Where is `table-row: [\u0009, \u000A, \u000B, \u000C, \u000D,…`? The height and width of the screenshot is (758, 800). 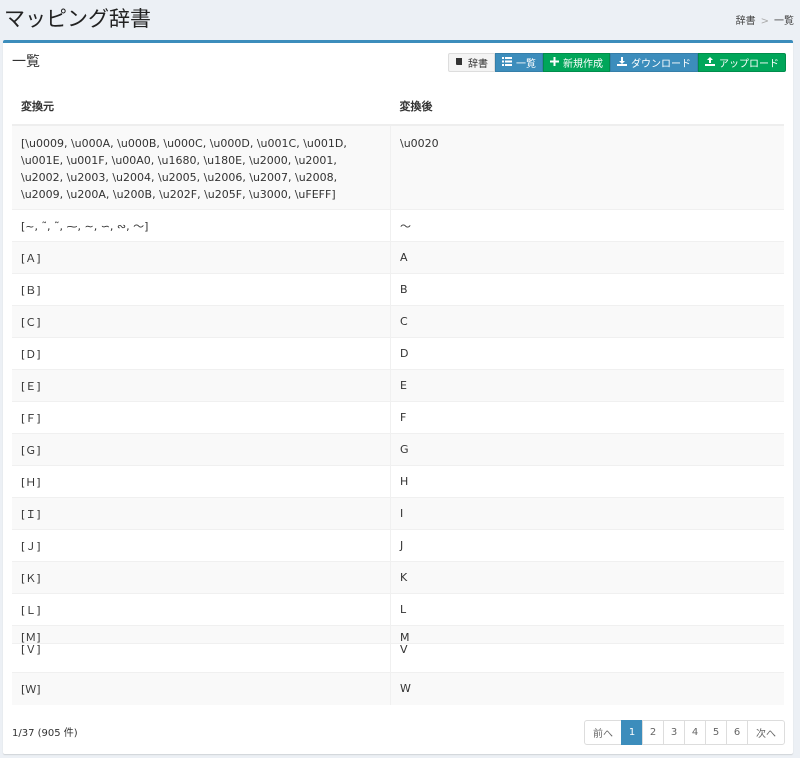
table-row: [\u0009, \u000A, \u000B, \u000C, \u000D,… is located at coordinates (398, 167).